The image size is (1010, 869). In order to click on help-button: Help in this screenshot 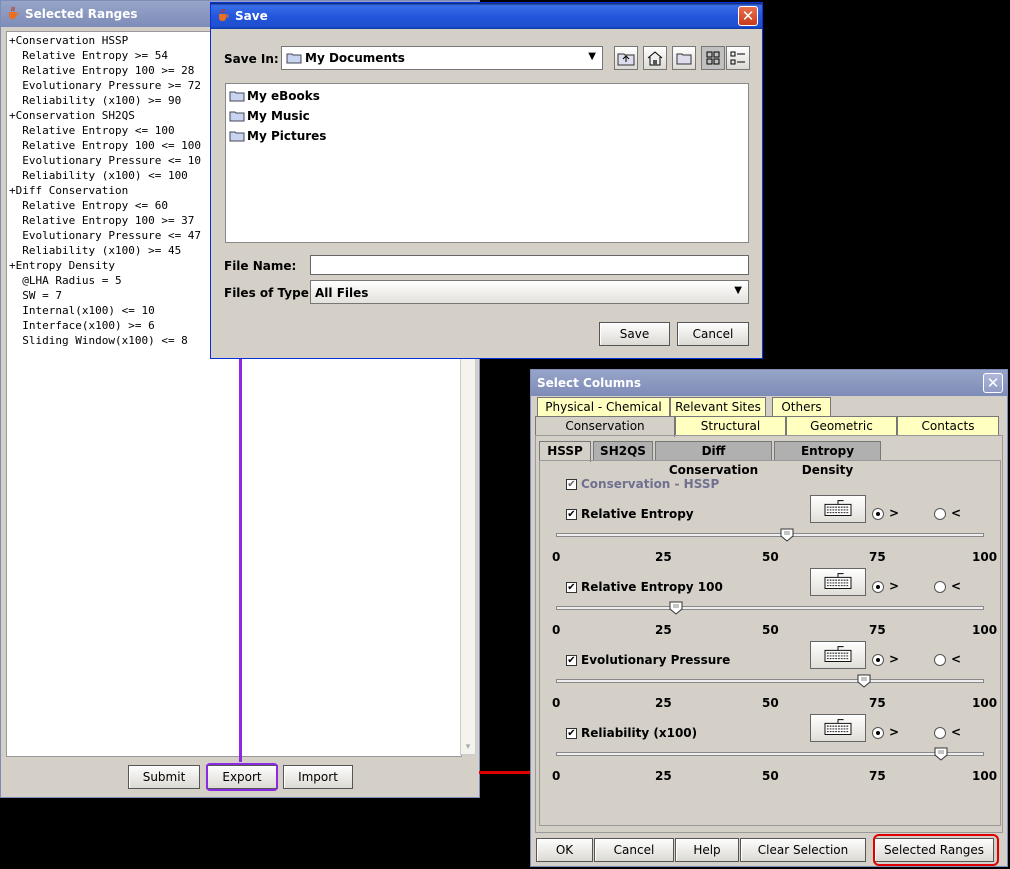, I will do `click(707, 850)`.